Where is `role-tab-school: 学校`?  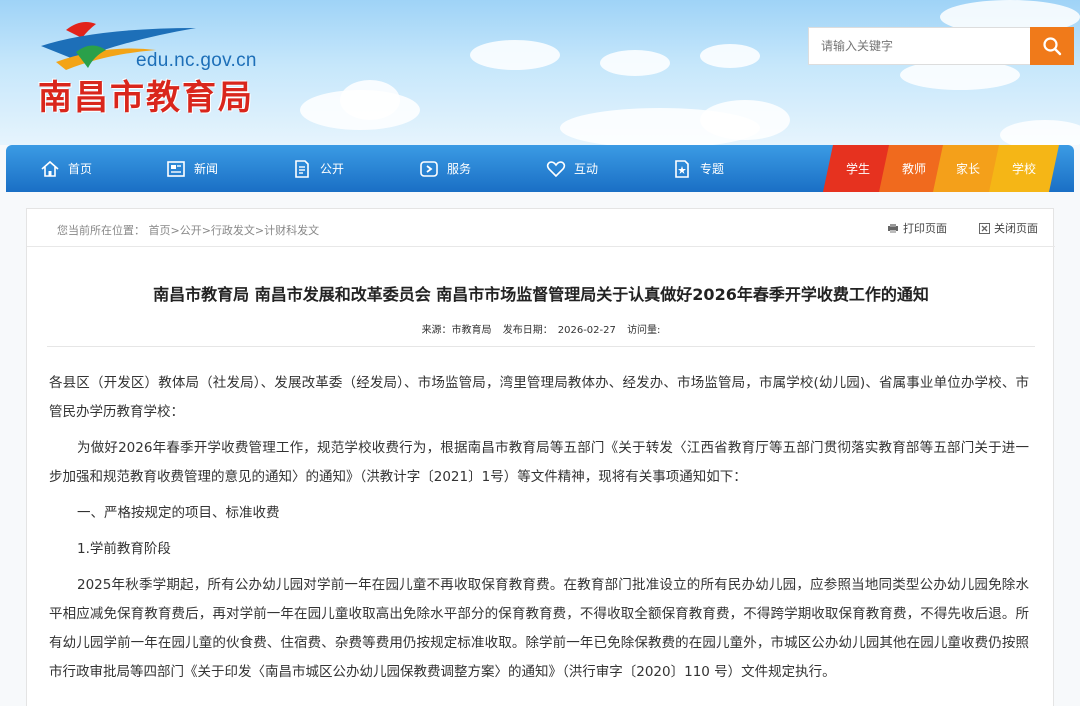 role-tab-school: 学校 is located at coordinates (1024, 168).